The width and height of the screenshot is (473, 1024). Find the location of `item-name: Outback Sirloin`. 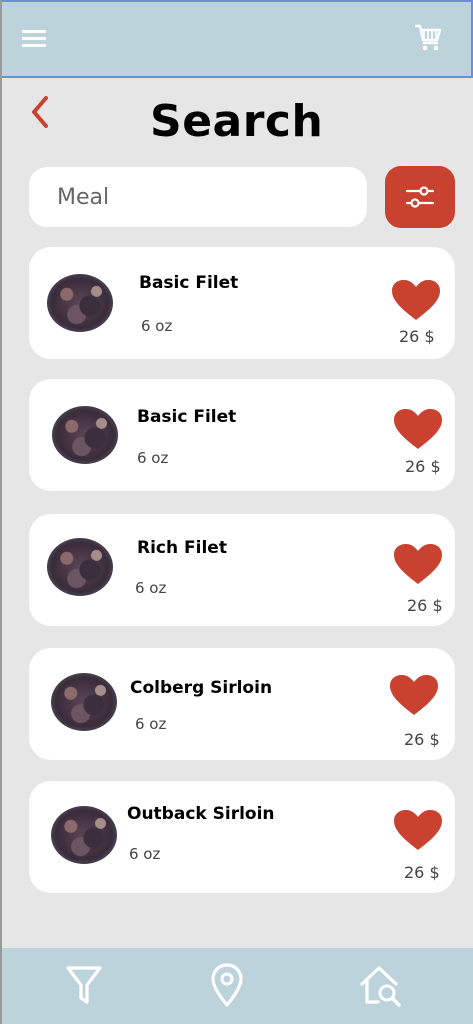

item-name: Outback Sirloin is located at coordinates (201, 814).